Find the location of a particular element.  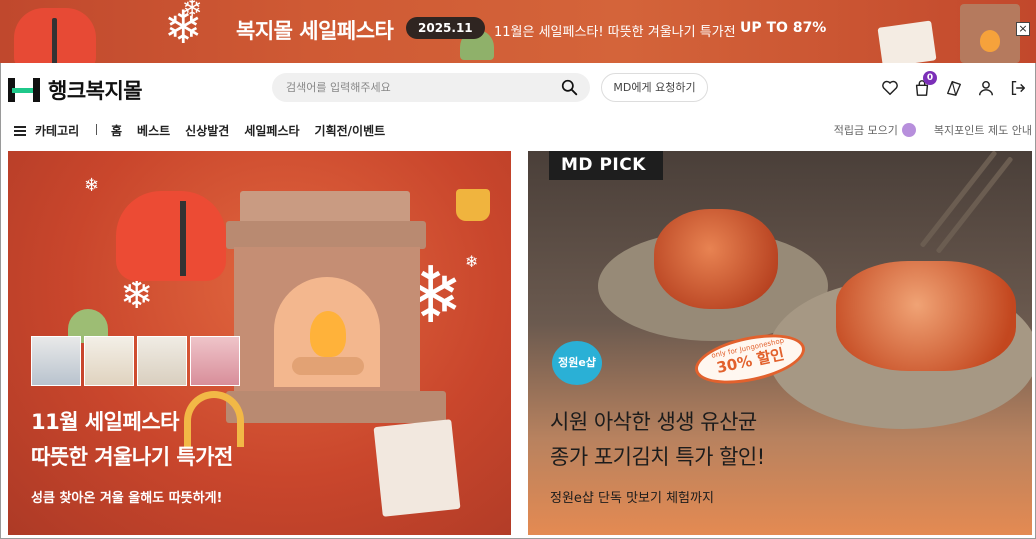

wishlist-button is located at coordinates (890, 88).